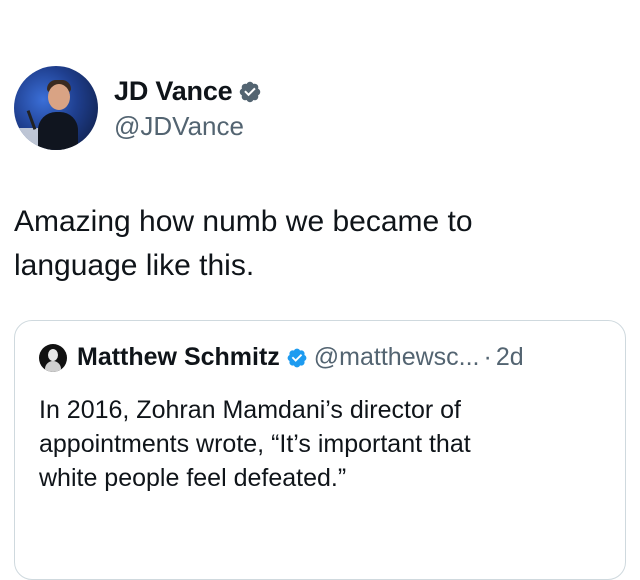 The image size is (640, 580). I want to click on quoted-text-line: In 2016, Zohran Mamdani’s director of, so click(250, 410).